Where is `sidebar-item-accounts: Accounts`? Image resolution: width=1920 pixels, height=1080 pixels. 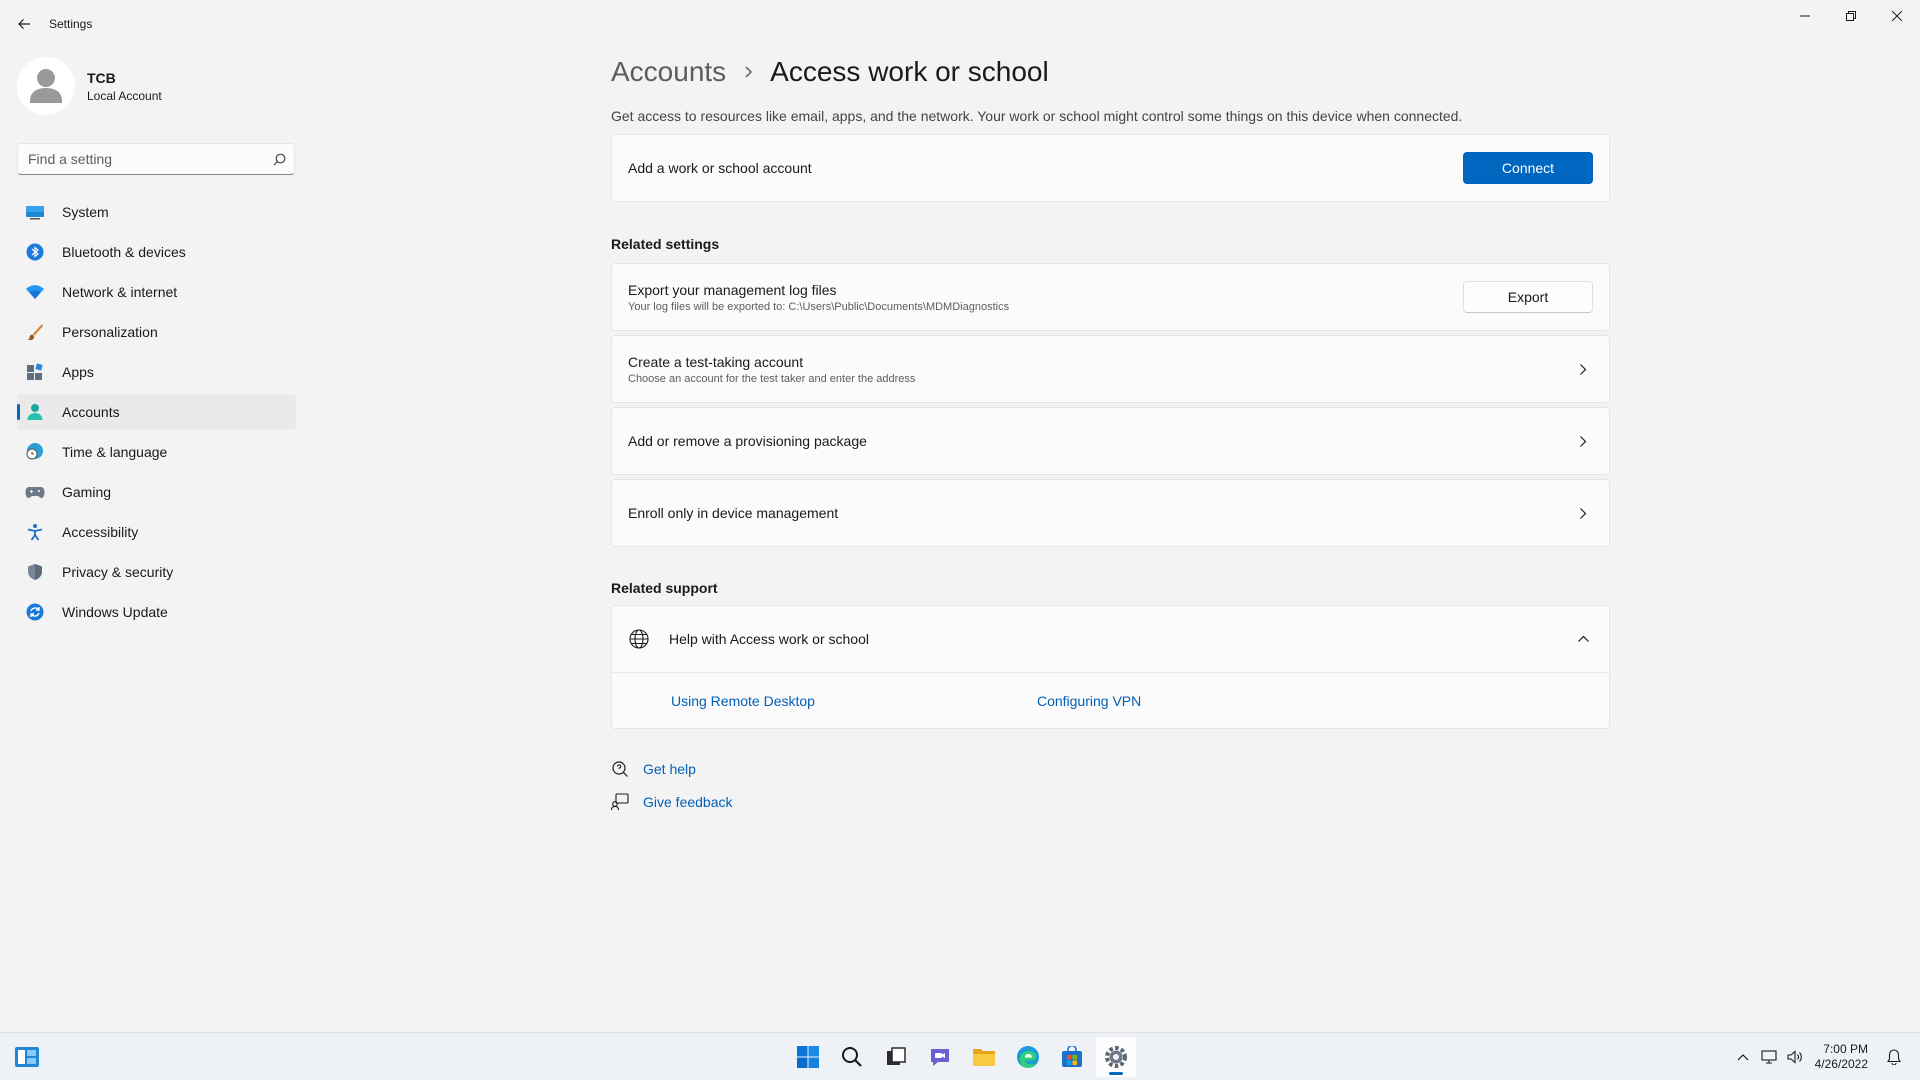
sidebar-item-accounts: Accounts is located at coordinates (156, 412).